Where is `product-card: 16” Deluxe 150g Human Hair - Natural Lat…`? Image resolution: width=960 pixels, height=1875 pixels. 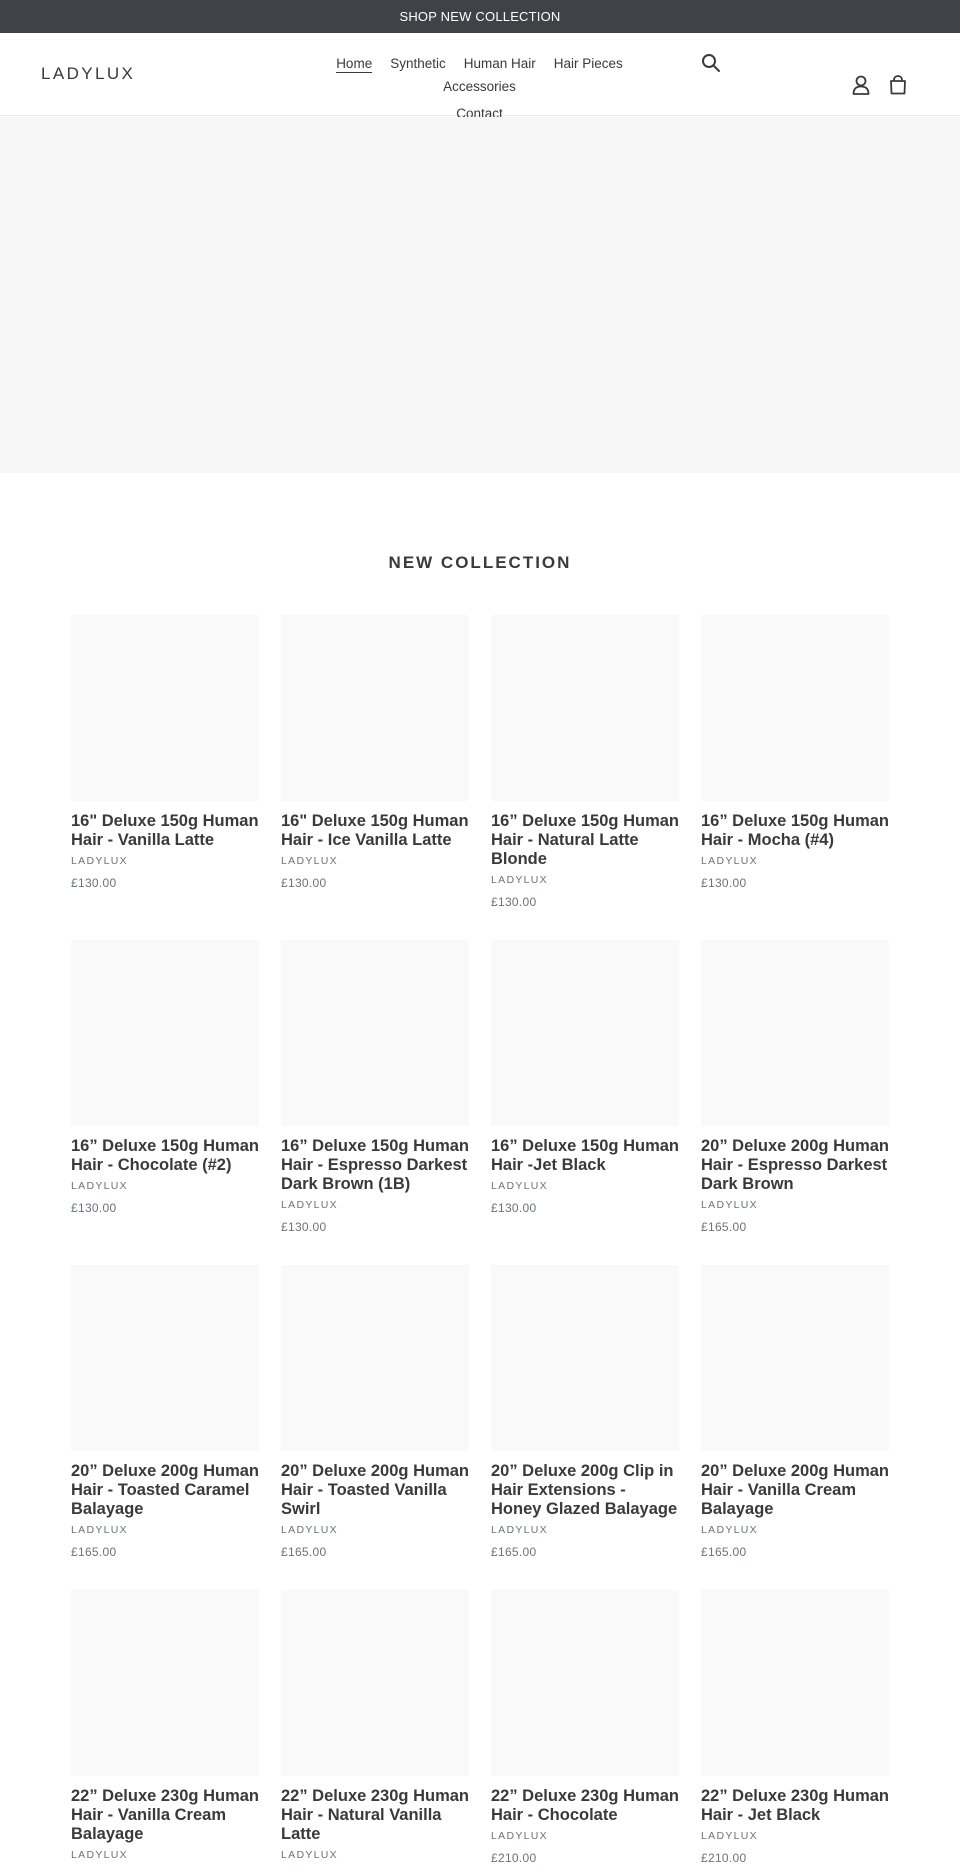 product-card: 16” Deluxe 150g Human Hair - Natural Lat… is located at coordinates (585, 762).